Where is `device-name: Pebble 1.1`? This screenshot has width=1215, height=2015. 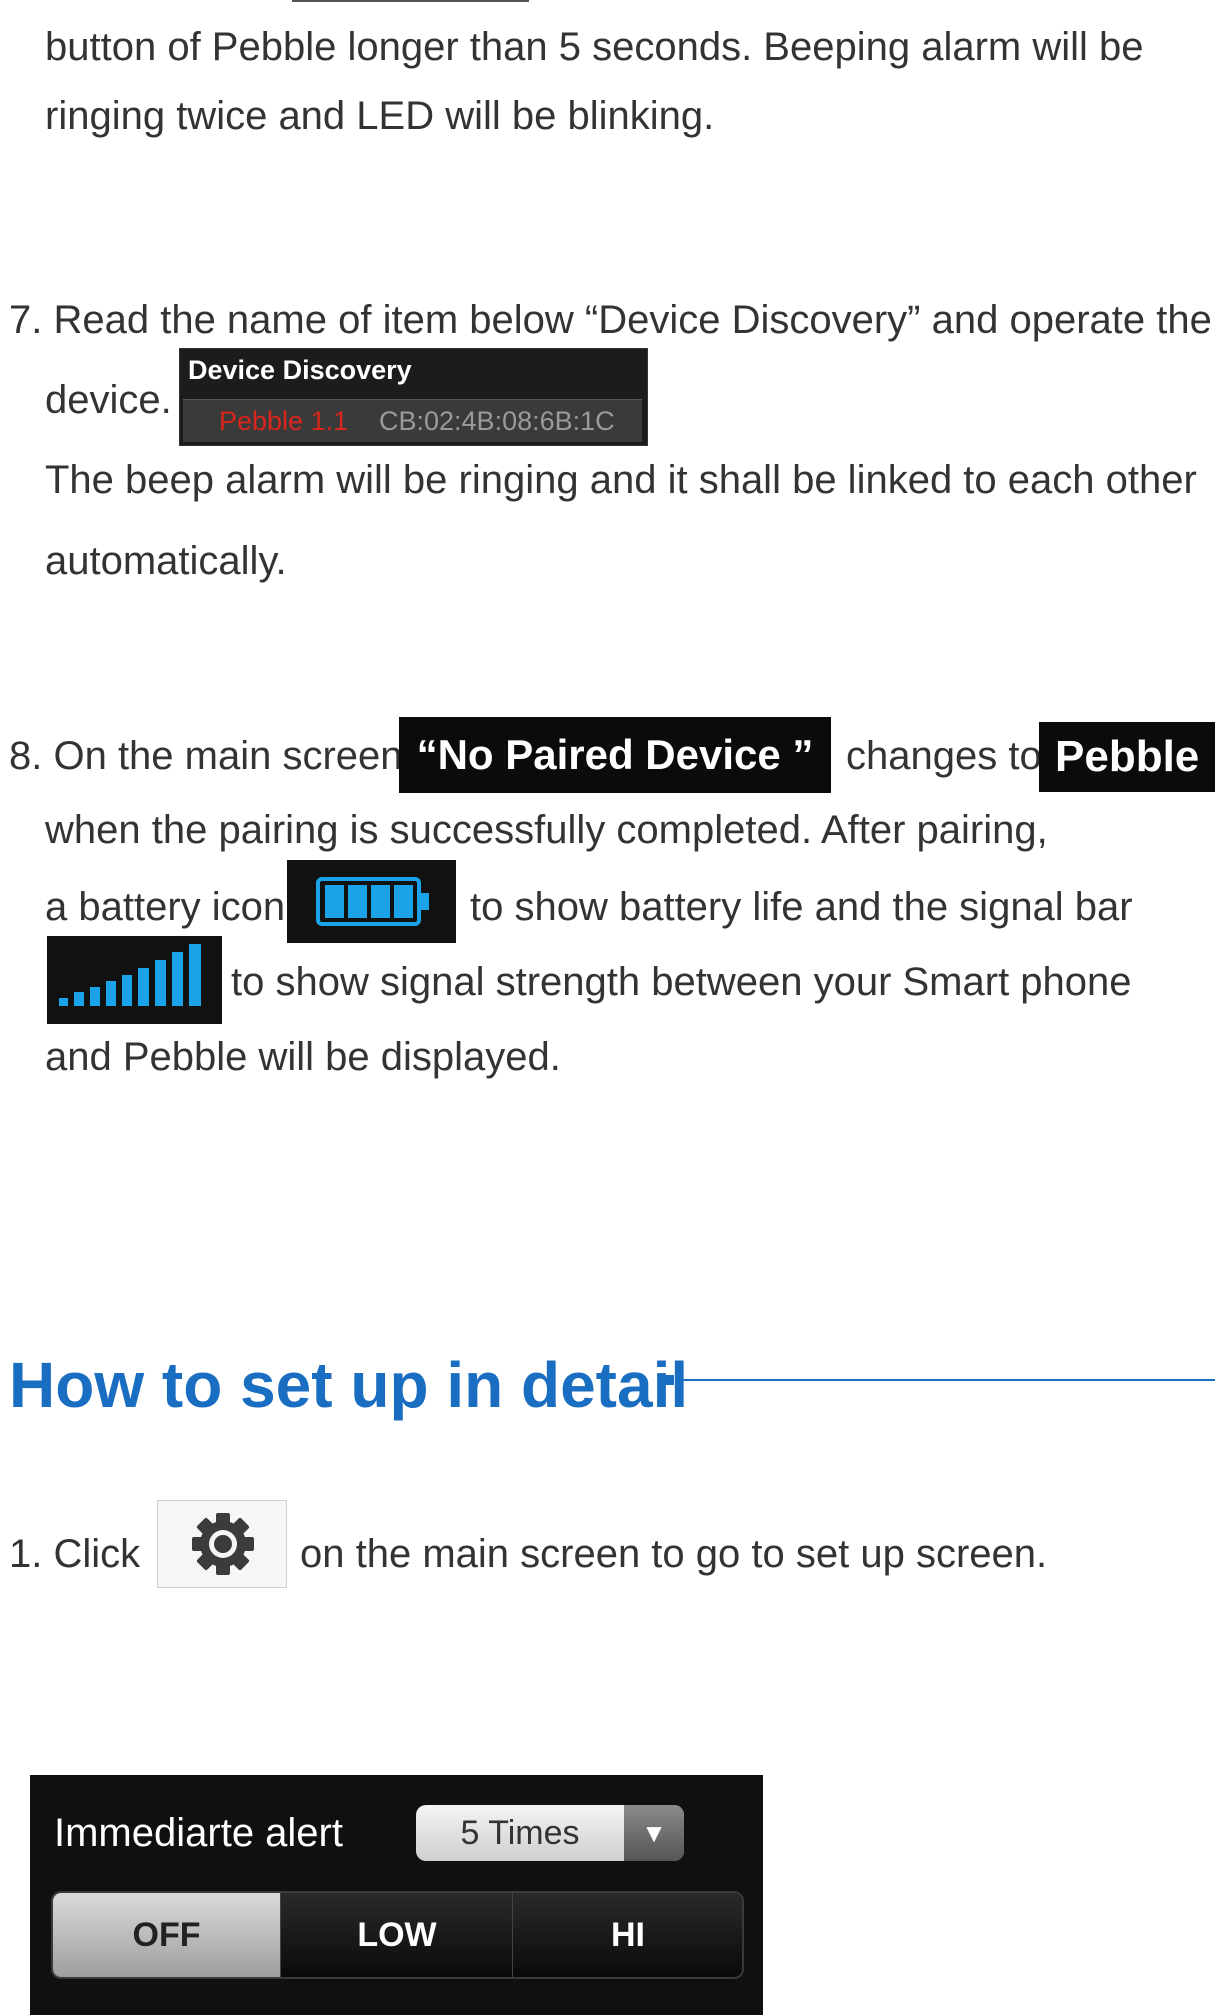
device-name: Pebble 1.1 is located at coordinates (284, 421).